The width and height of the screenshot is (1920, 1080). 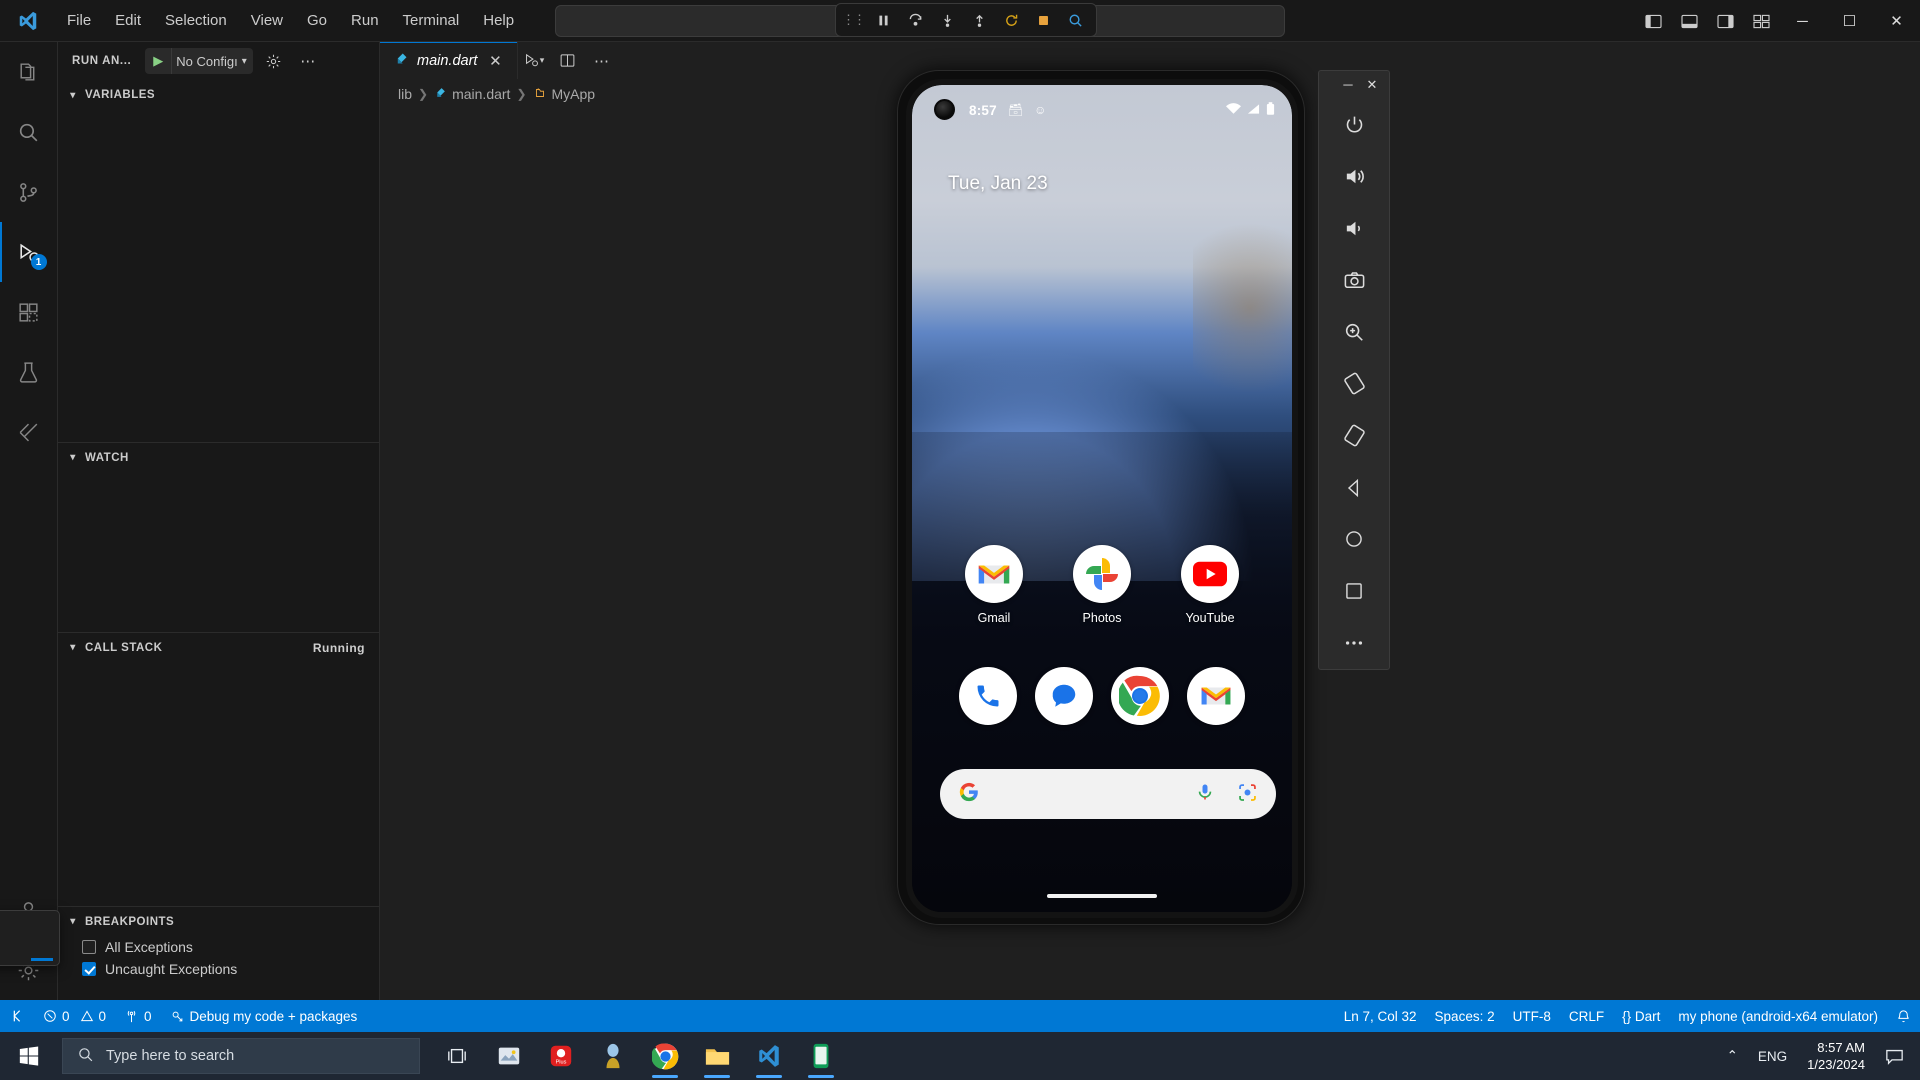 I want to click on debug-step-into-button, so click(x=947, y=20).